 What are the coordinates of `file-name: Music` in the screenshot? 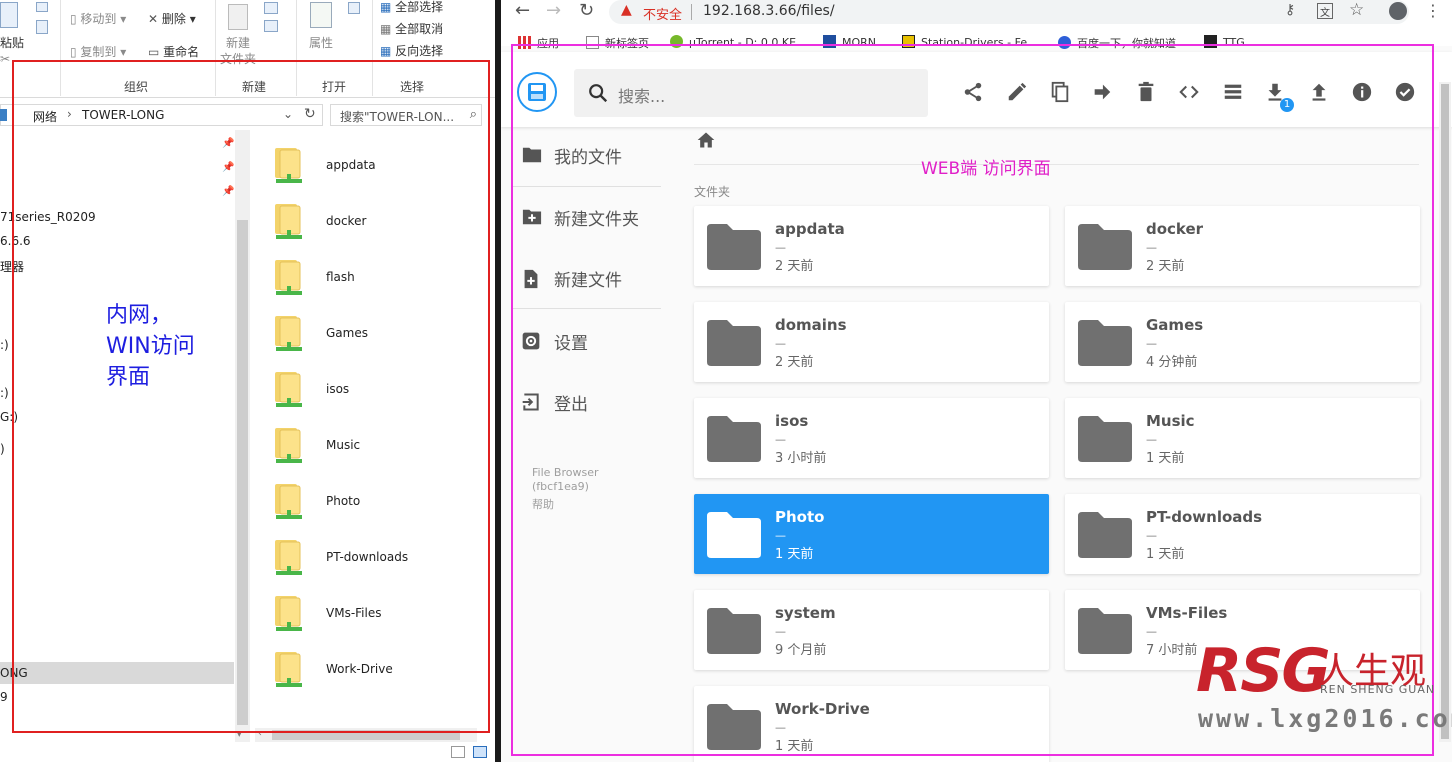 It's located at (343, 445).